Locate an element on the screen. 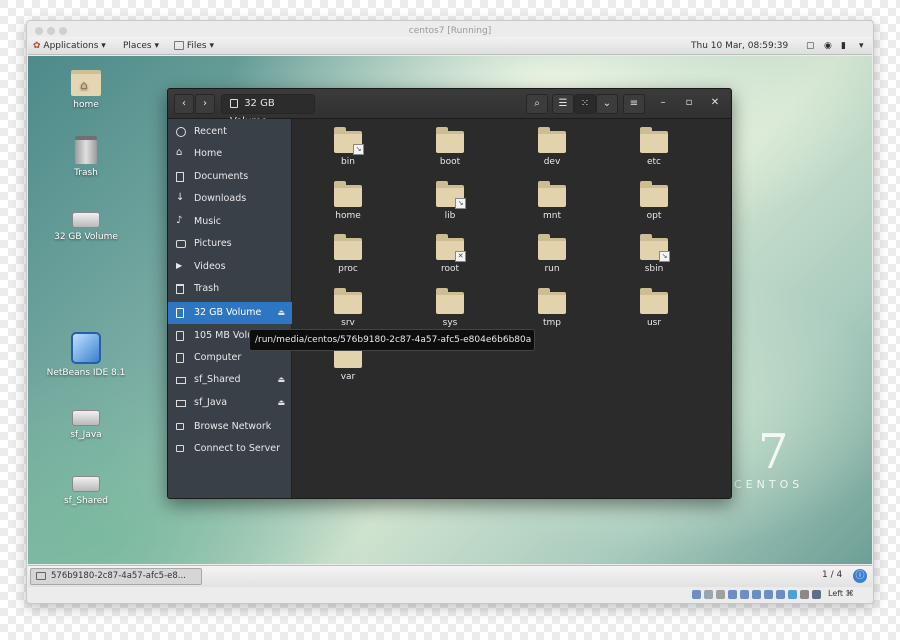 This screenshot has width=900, height=640. minimize-button: – is located at coordinates (663, 104).